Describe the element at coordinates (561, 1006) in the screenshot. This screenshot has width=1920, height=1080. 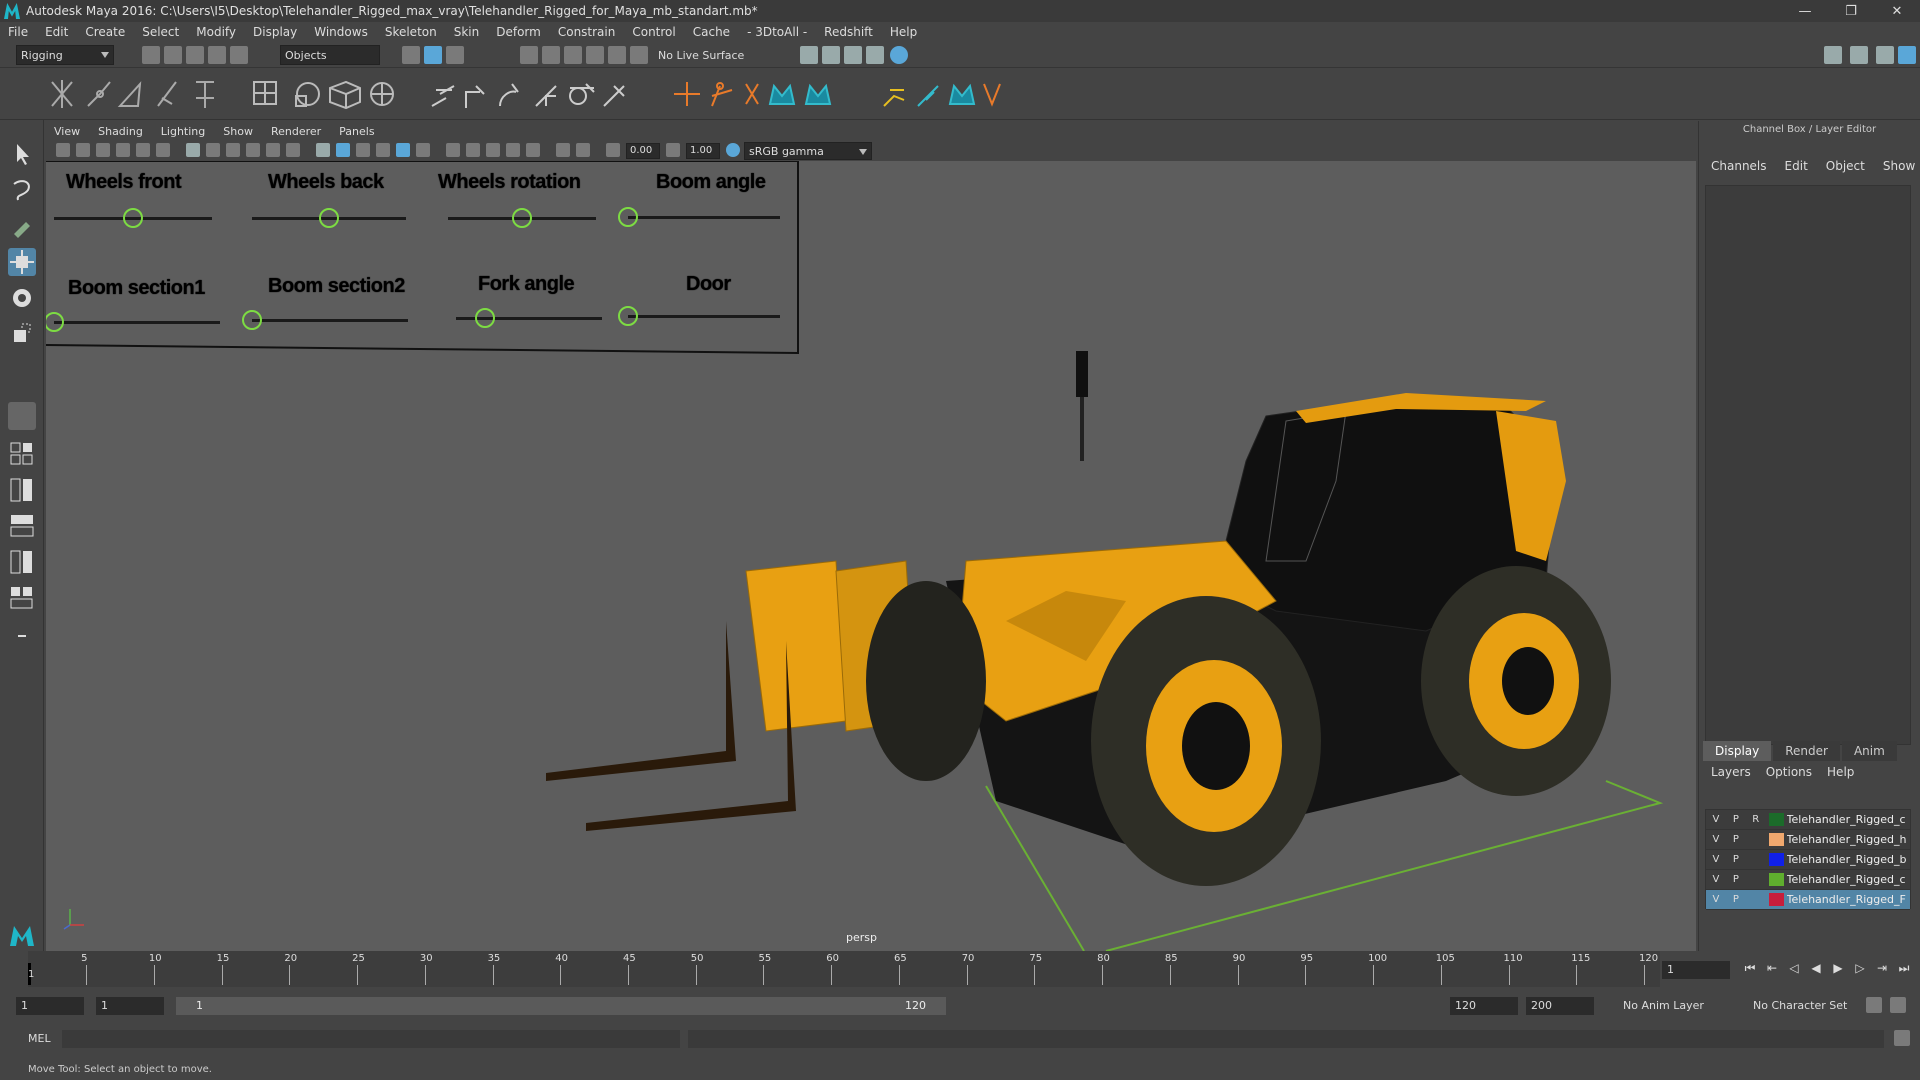
I see `range-bar: 1 120` at that location.